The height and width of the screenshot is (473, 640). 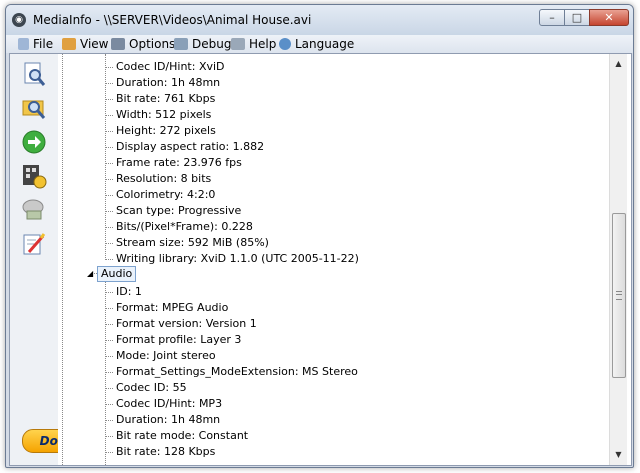 What do you see at coordinates (62, 259) in the screenshot?
I see `tree-guide-line-root` at bounding box center [62, 259].